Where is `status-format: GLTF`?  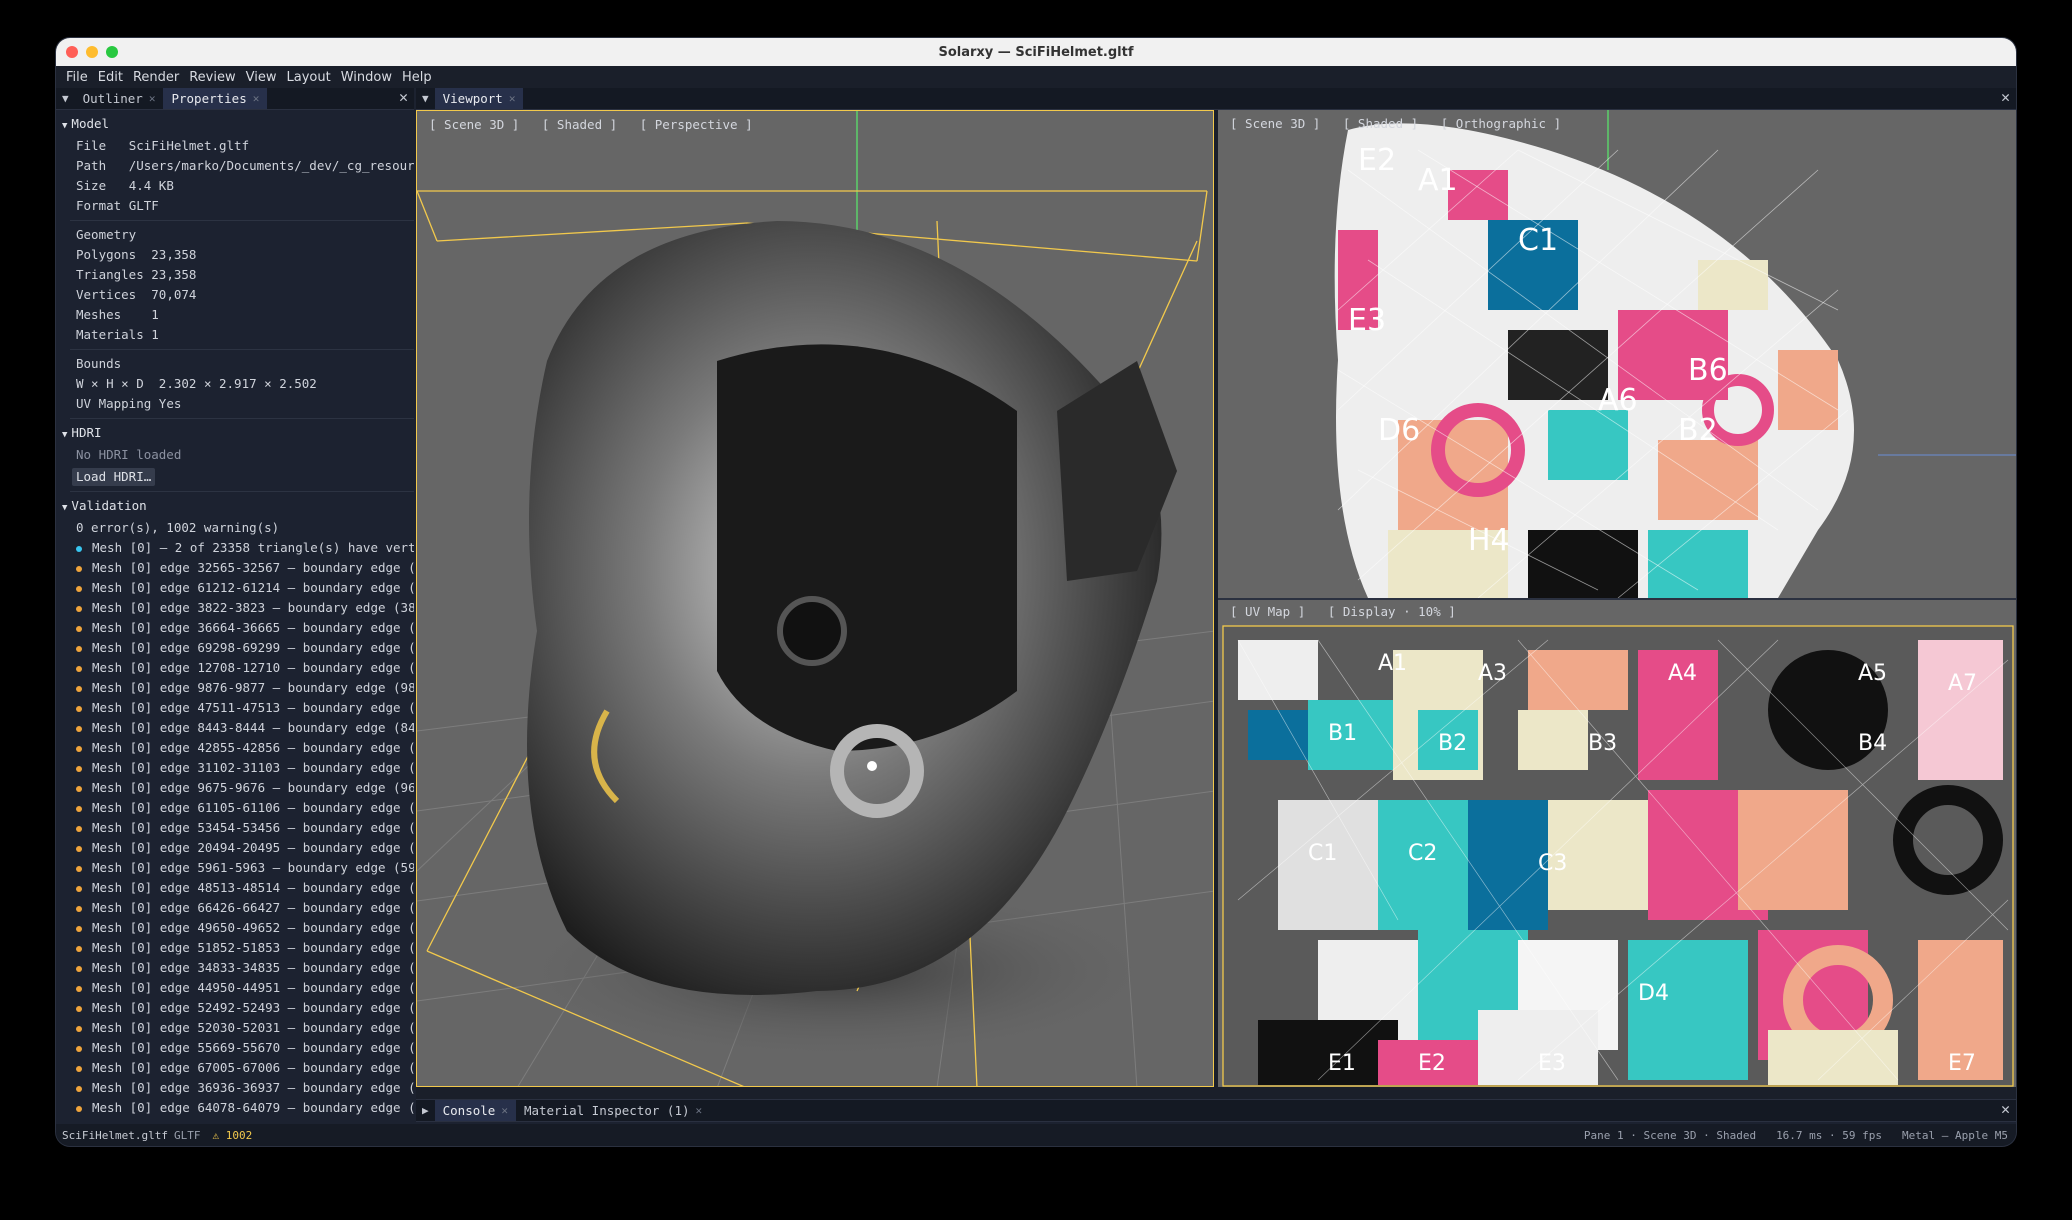
status-format: GLTF is located at coordinates (187, 1135).